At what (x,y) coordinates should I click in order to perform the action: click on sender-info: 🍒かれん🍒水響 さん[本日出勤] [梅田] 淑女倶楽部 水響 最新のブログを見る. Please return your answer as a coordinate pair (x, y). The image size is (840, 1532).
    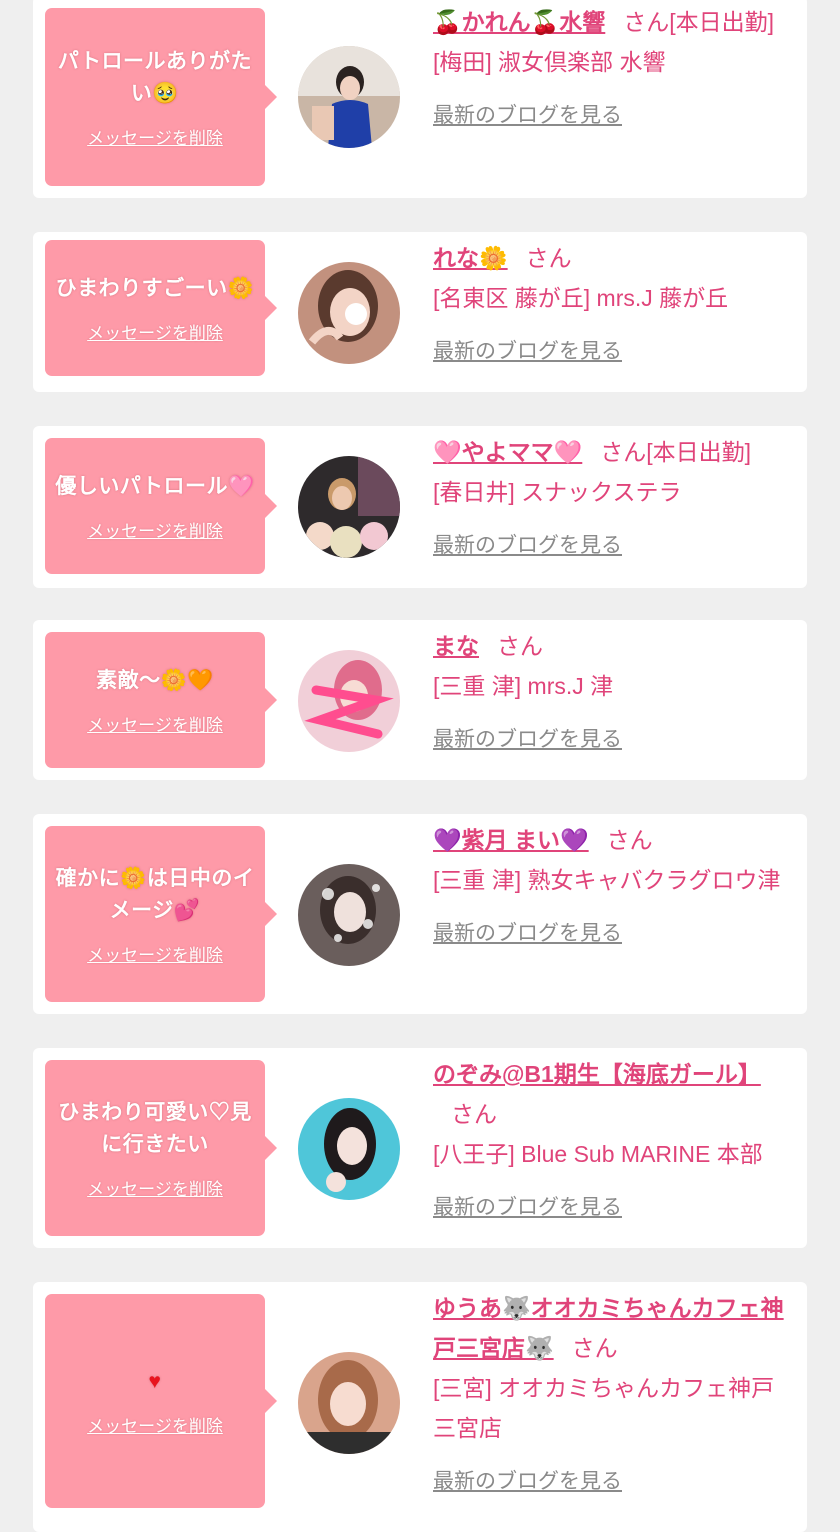
    Looking at the image, I should click on (613, 69).